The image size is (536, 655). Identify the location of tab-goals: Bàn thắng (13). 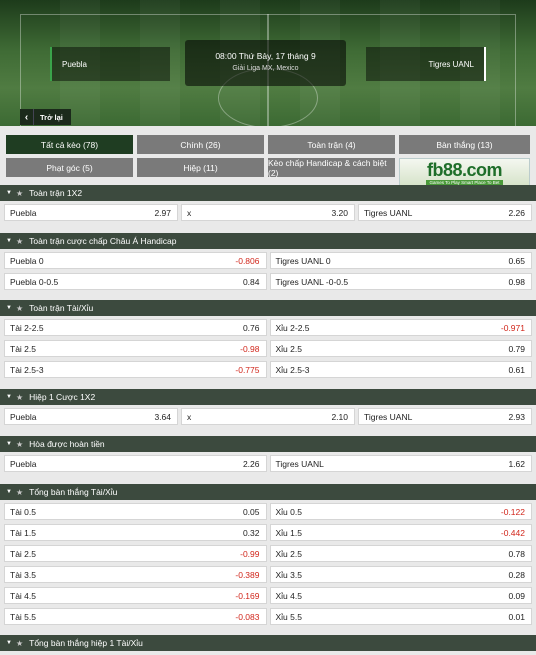
(464, 144).